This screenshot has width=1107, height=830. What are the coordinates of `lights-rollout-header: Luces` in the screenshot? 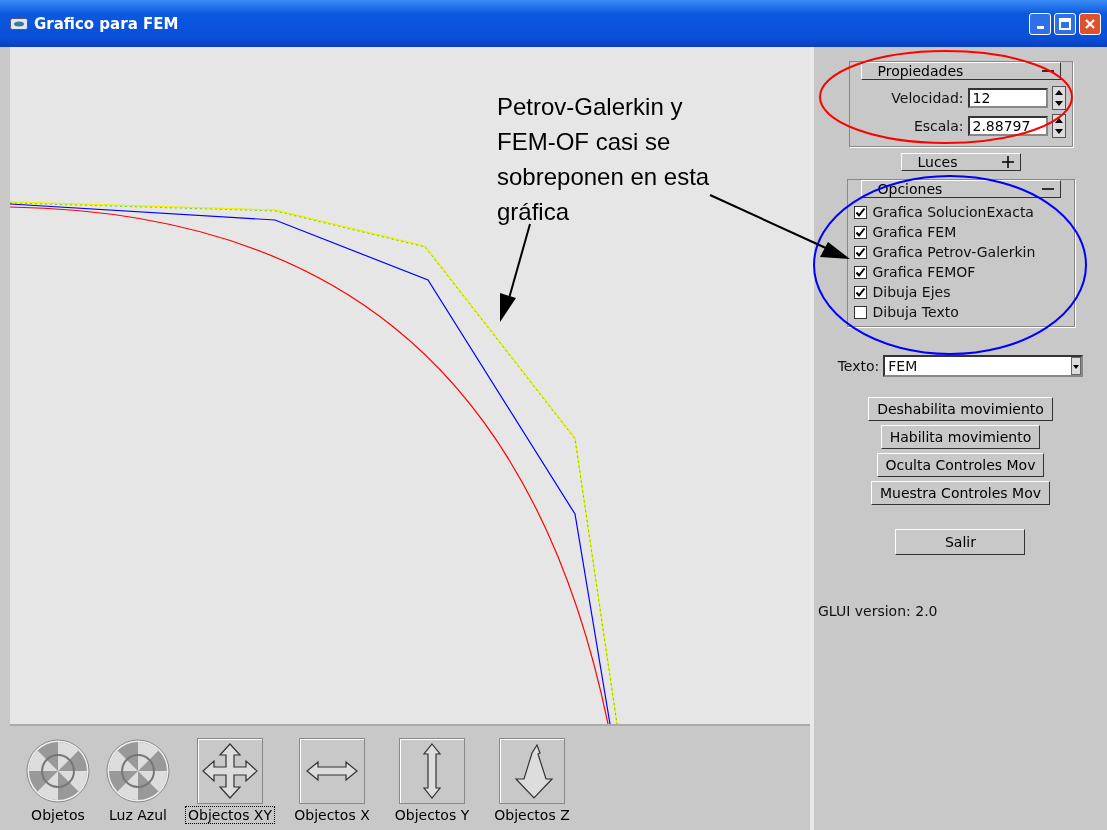 It's located at (960, 162).